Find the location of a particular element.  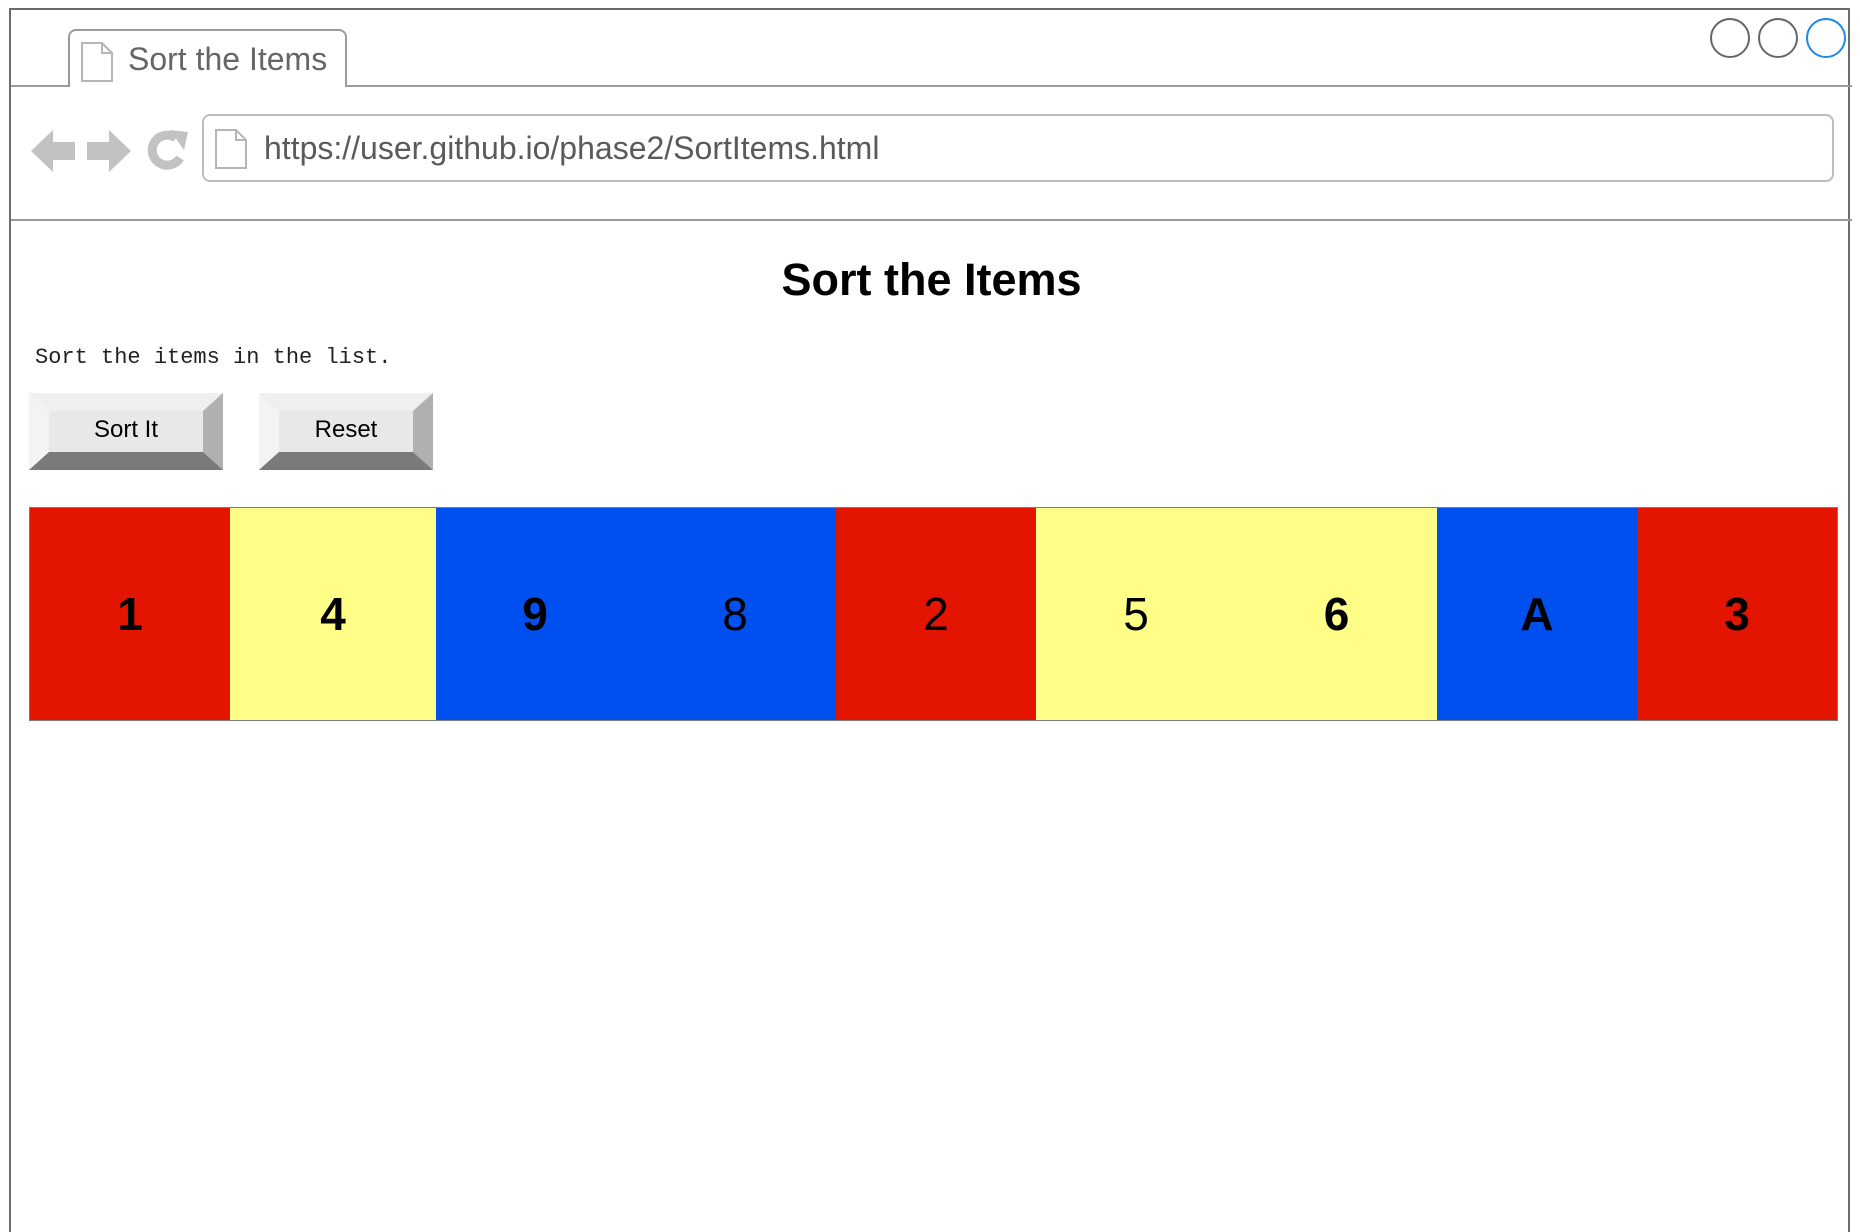

window-control-minimize is located at coordinates (1730, 38).